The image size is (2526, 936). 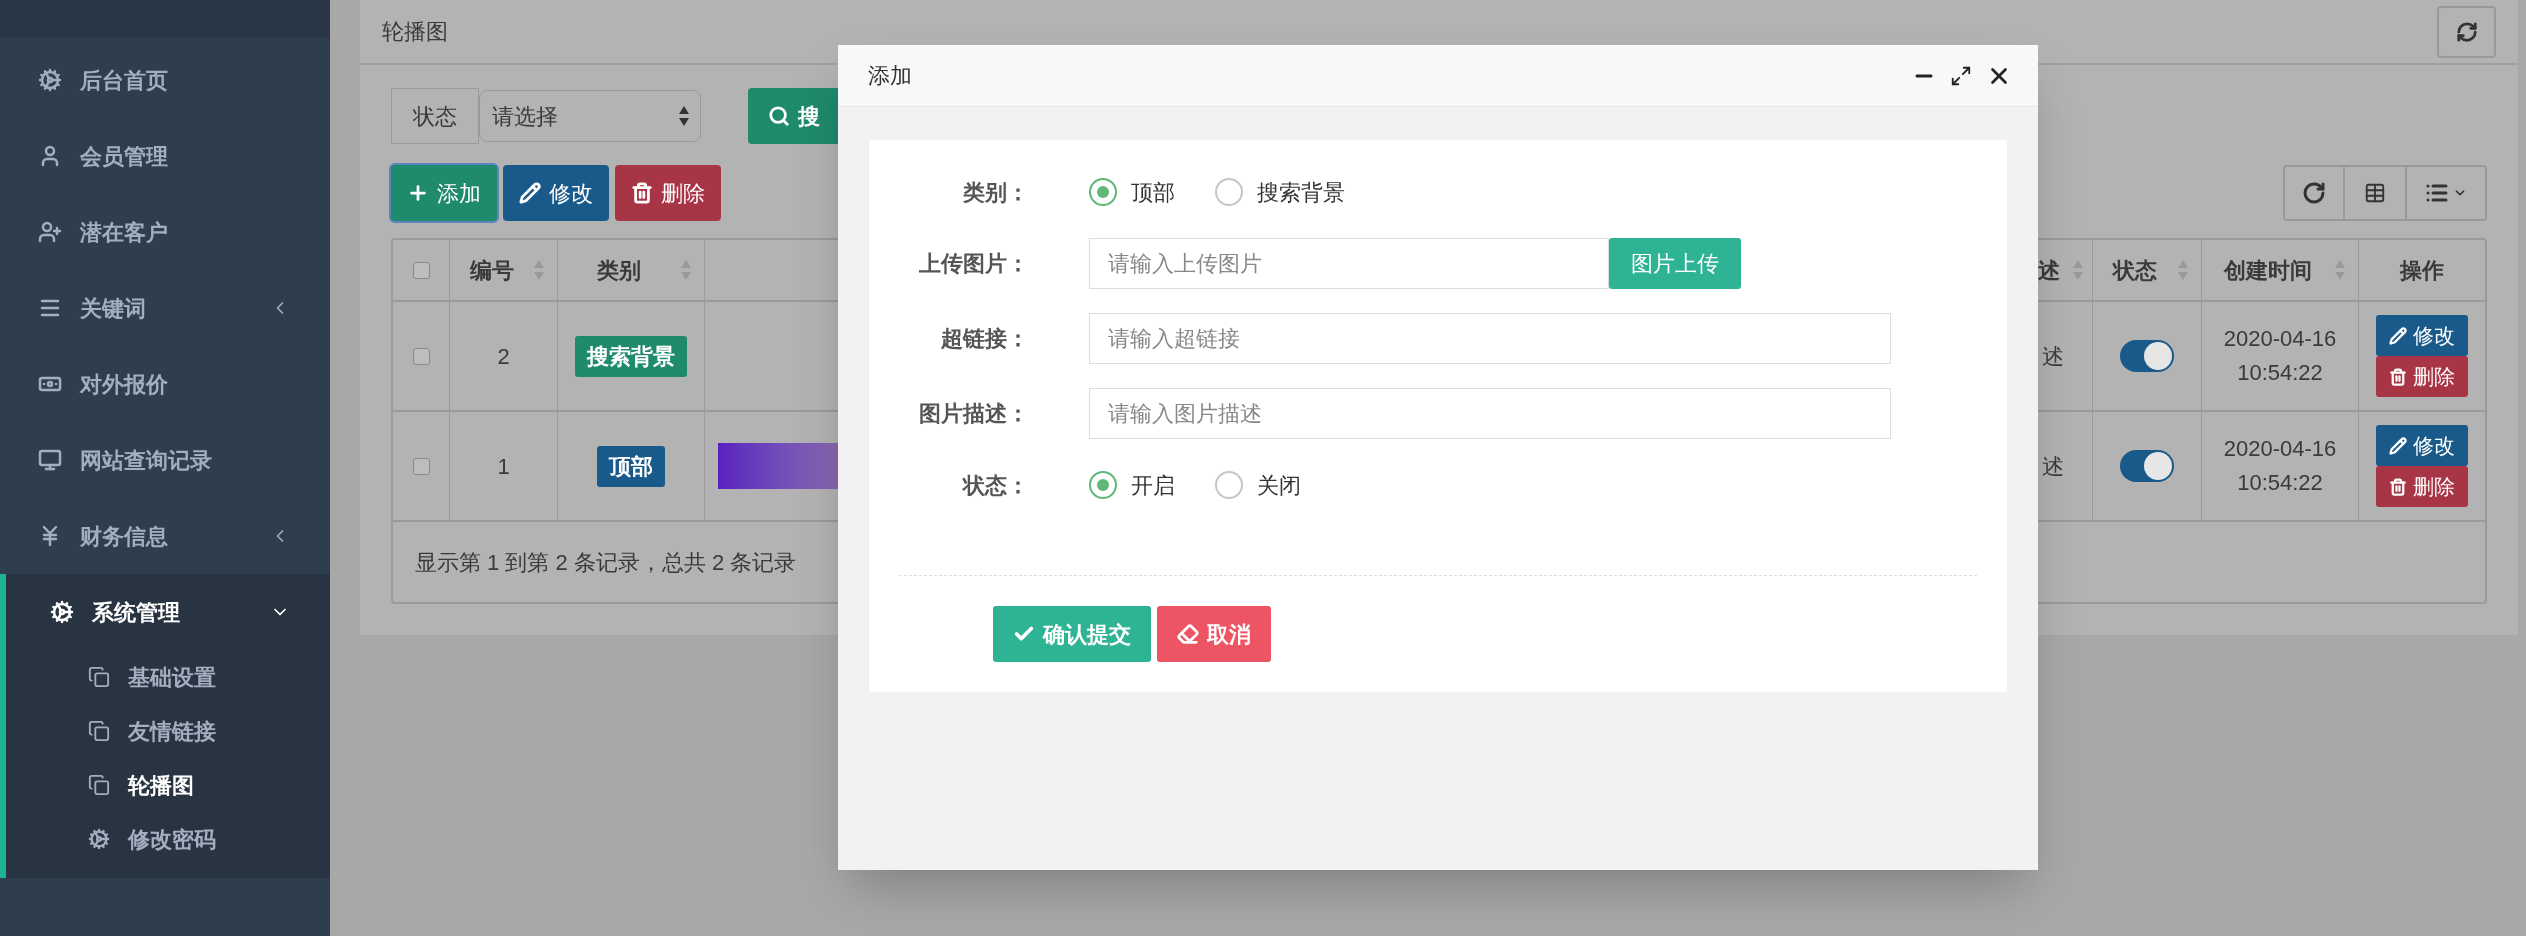 What do you see at coordinates (503, 356) in the screenshot?
I see `table-cell-text: 2` at bounding box center [503, 356].